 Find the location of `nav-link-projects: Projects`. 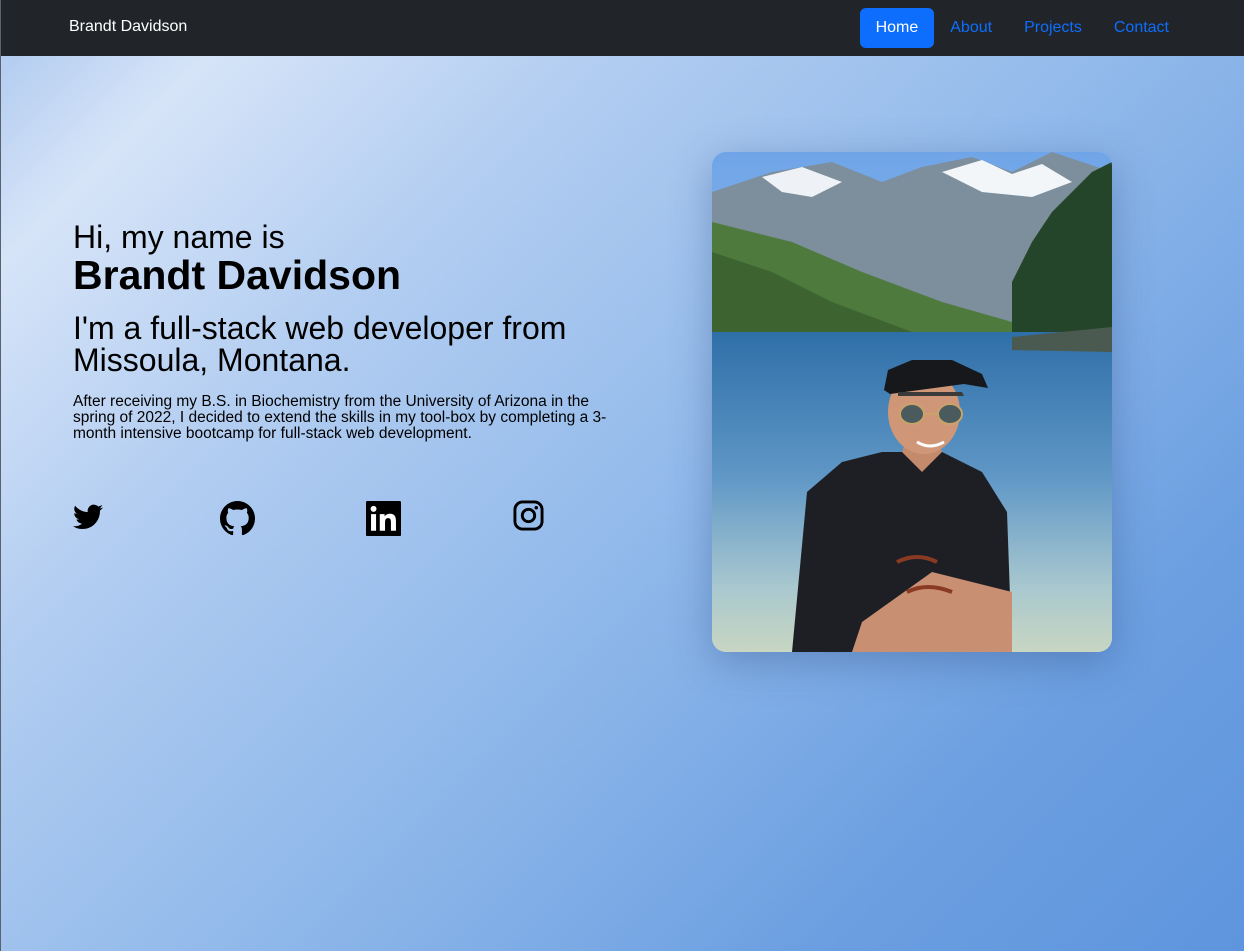

nav-link-projects: Projects is located at coordinates (1053, 28).